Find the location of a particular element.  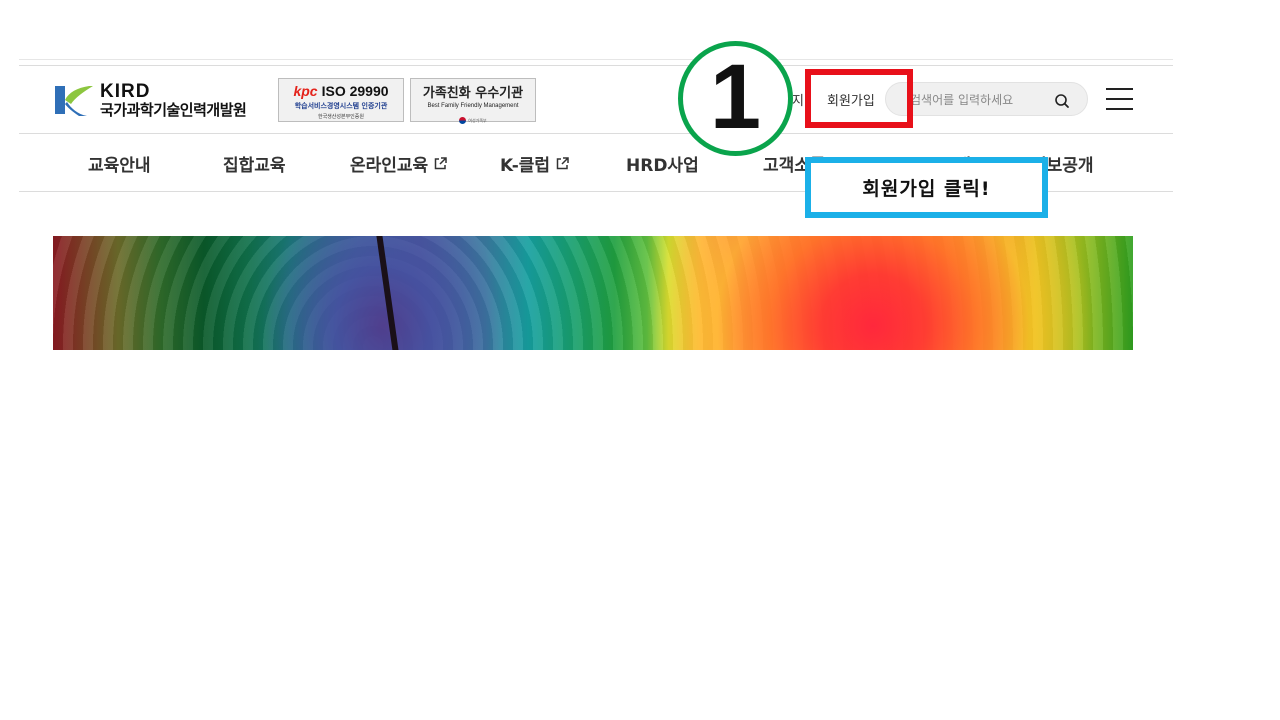

nav-label: 교육안내 is located at coordinates (119, 166).